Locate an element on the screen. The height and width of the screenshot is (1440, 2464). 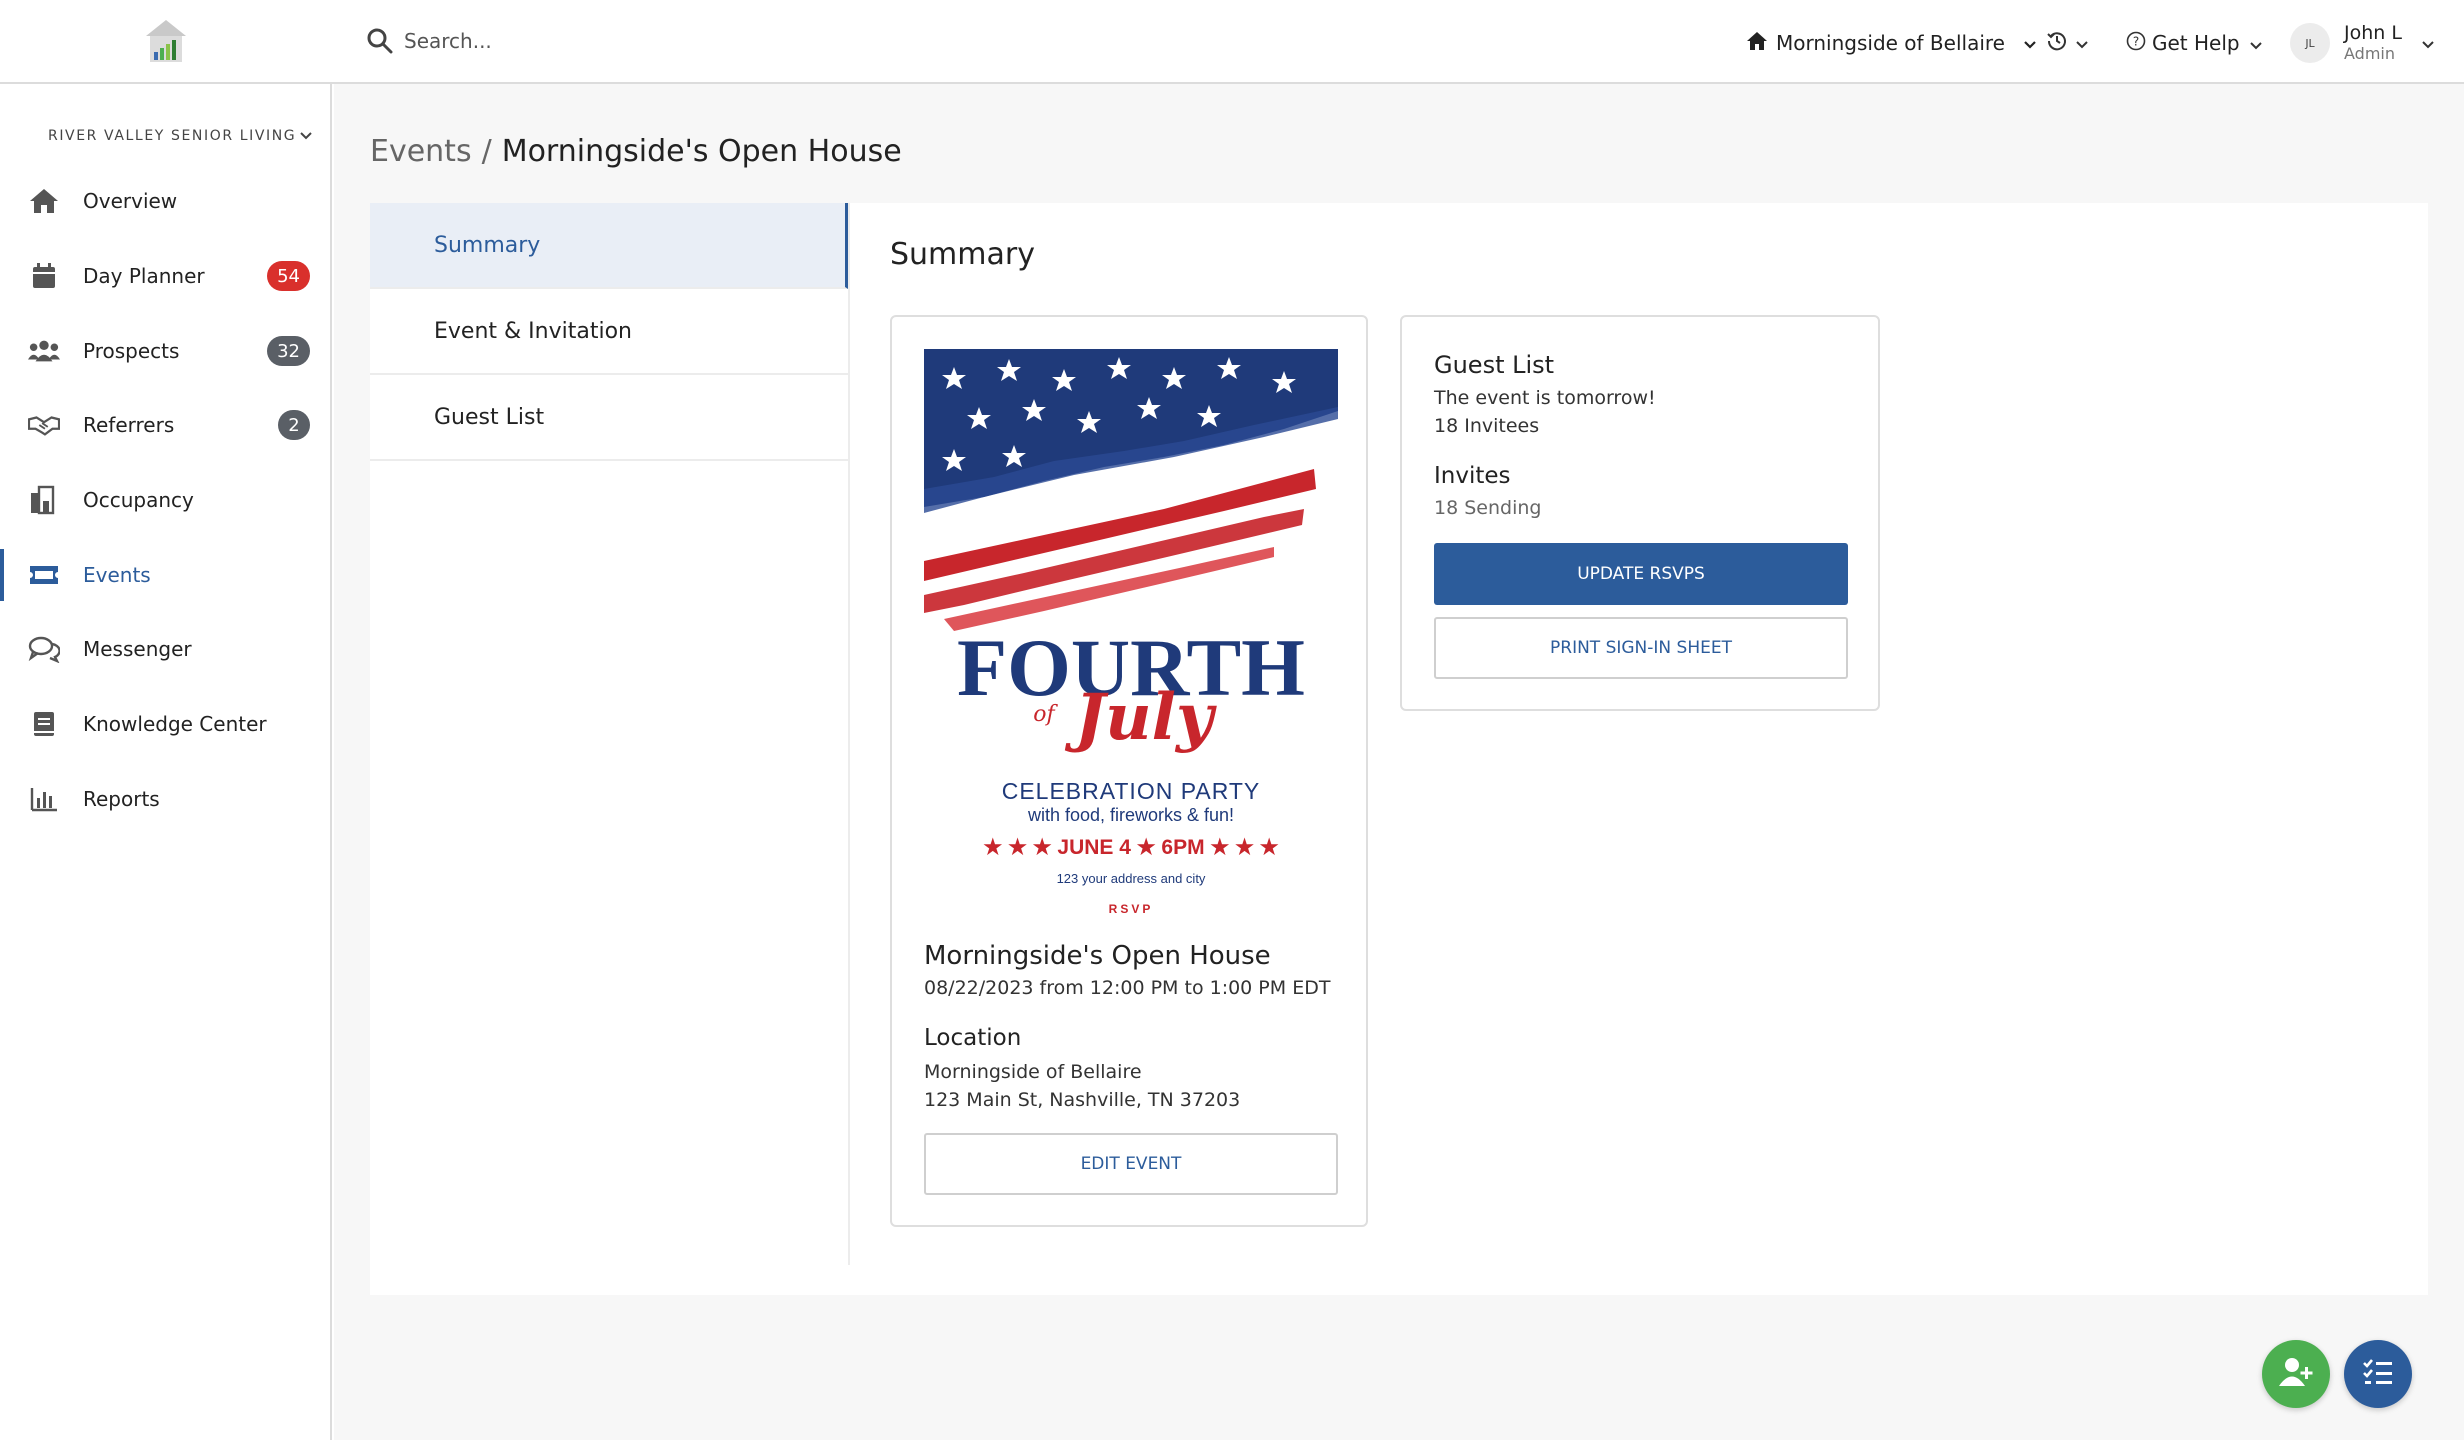
add-prospect-button is located at coordinates (2296, 1374).